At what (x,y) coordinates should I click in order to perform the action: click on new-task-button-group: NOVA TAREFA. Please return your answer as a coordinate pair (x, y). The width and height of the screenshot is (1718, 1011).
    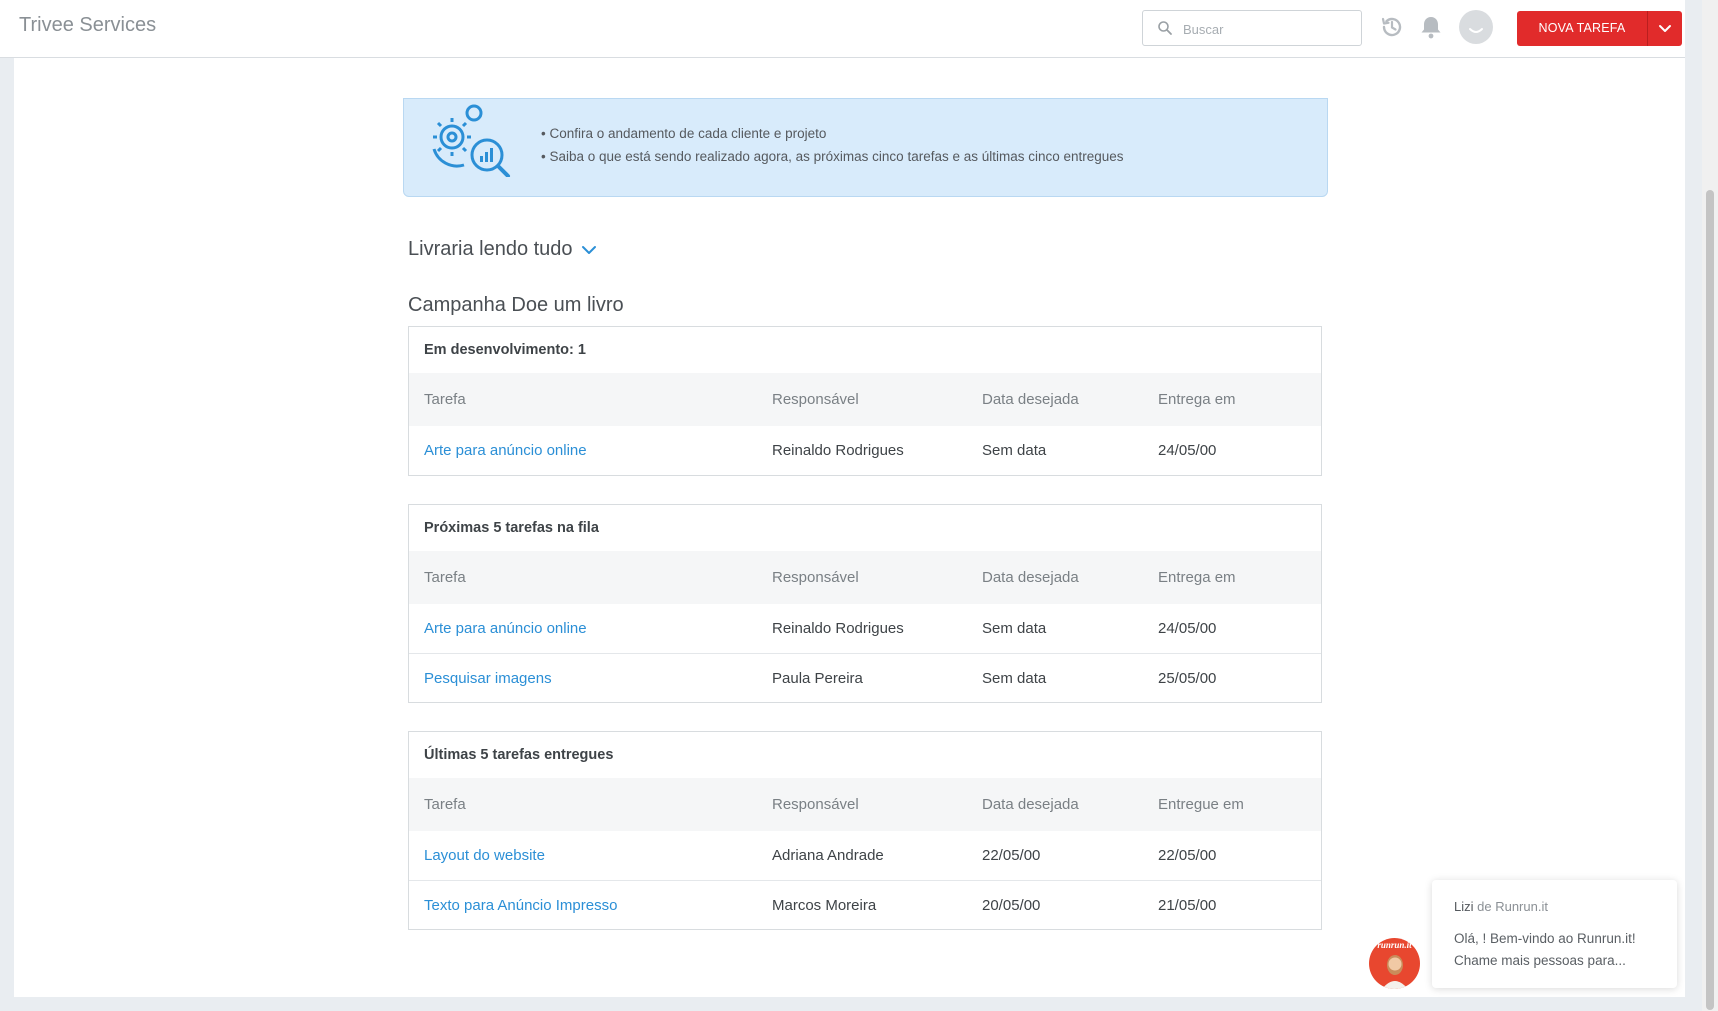
    Looking at the image, I should click on (1599, 28).